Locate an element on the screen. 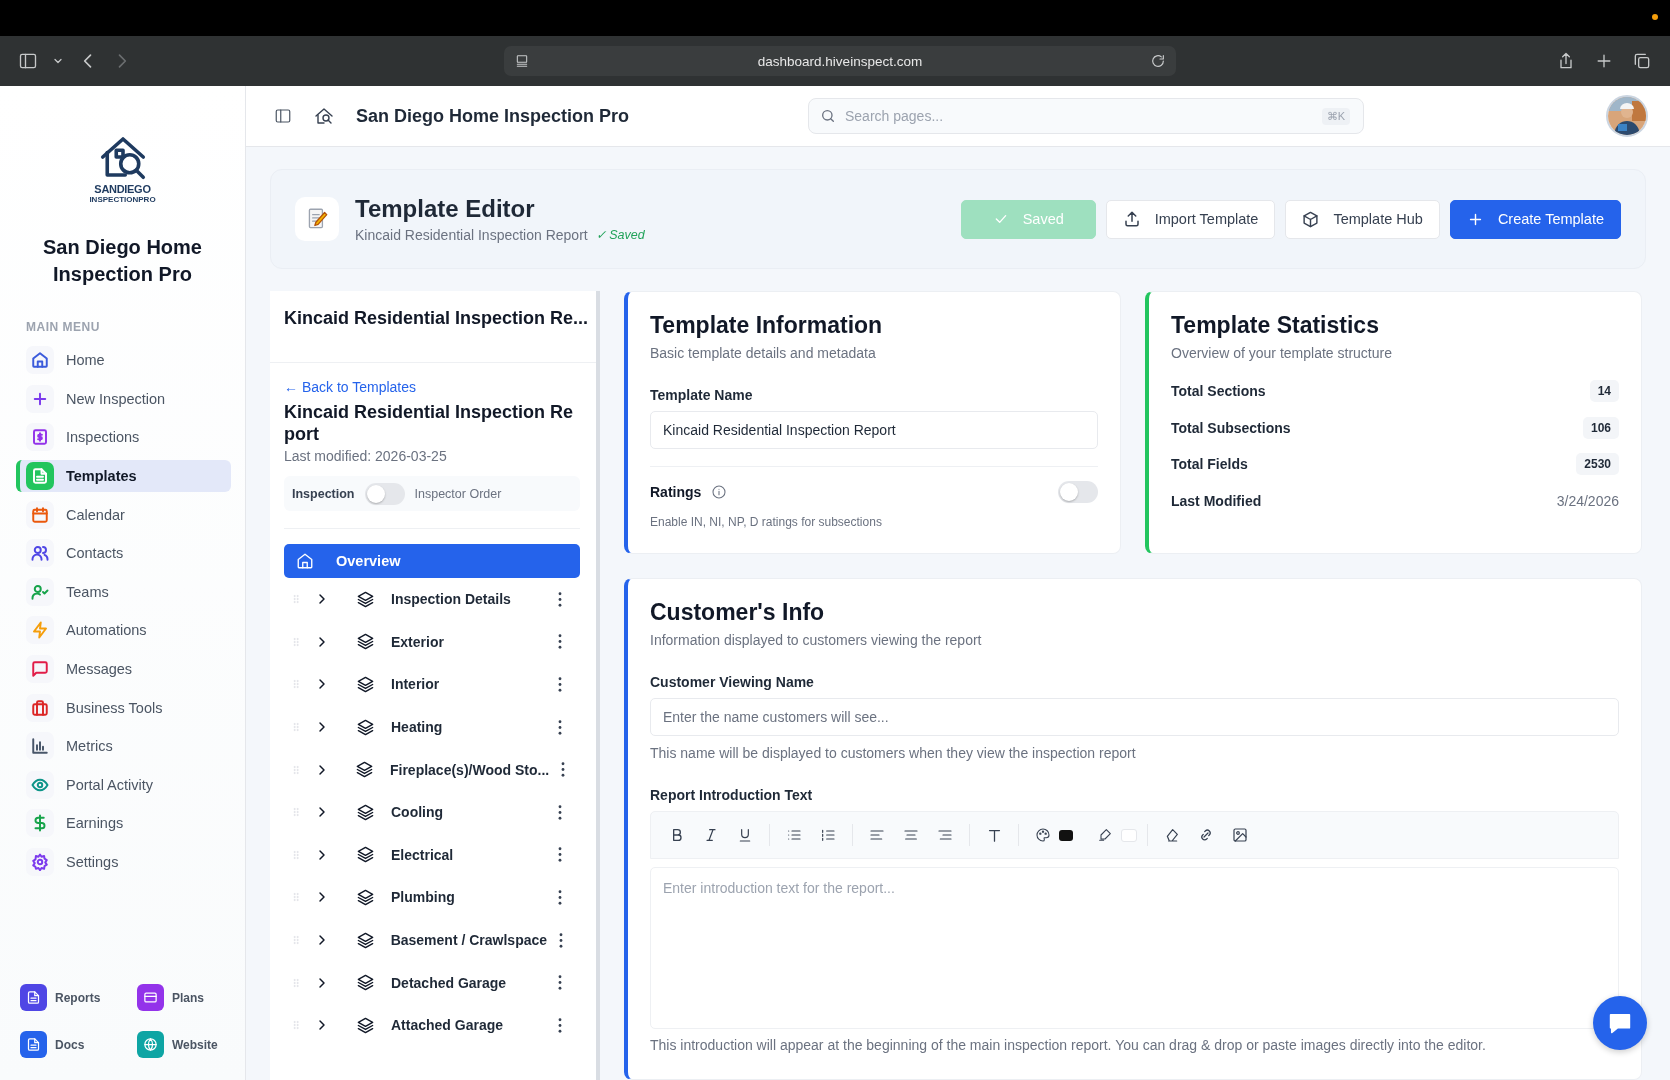 The image size is (1670, 1080). section-item: Plumbing is located at coordinates (468, 897).